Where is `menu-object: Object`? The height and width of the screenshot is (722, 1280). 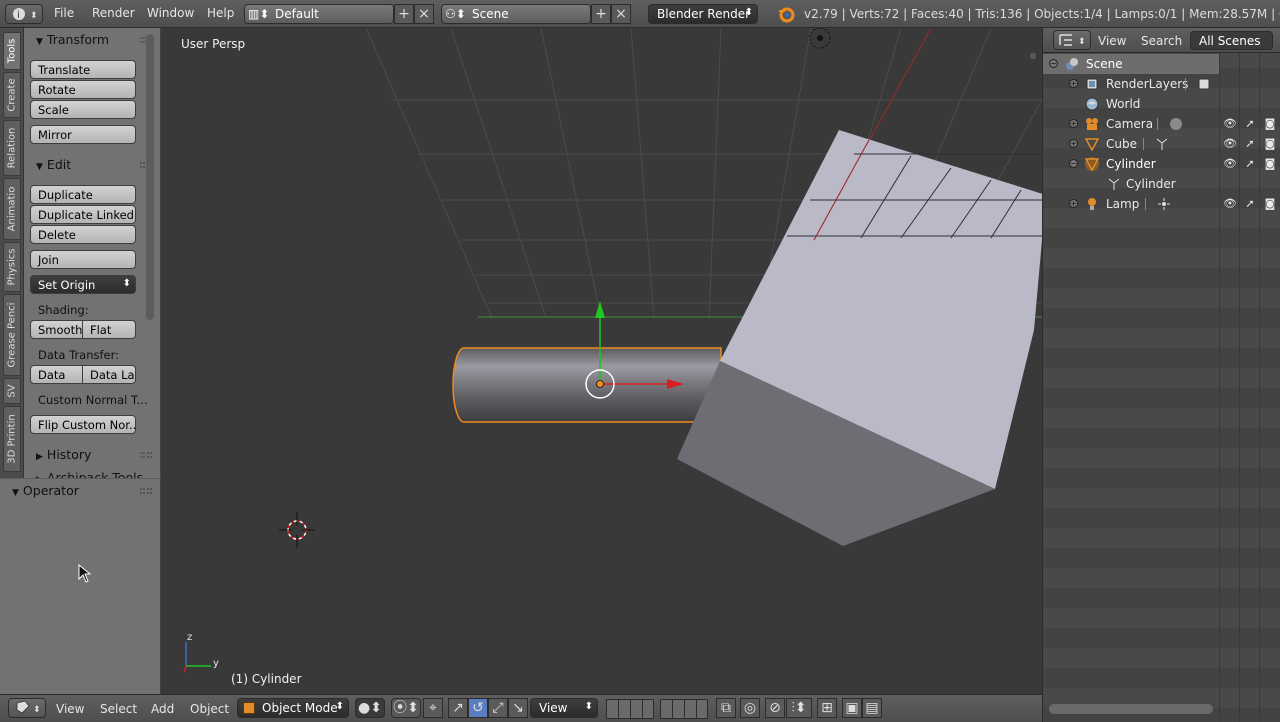
menu-object: Object is located at coordinates (209, 709).